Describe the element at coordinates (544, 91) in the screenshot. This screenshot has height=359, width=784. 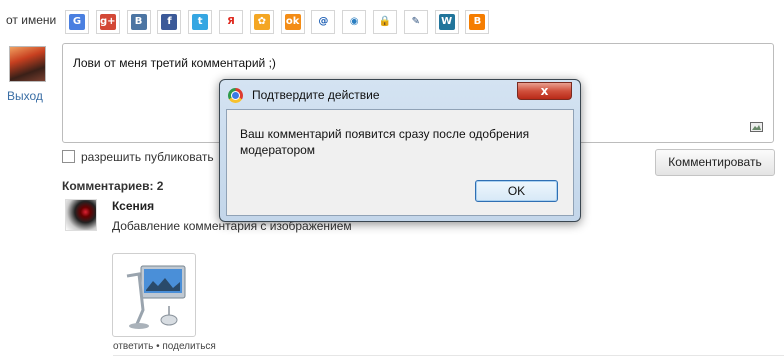
I see `dialog-close-button: x` at that location.